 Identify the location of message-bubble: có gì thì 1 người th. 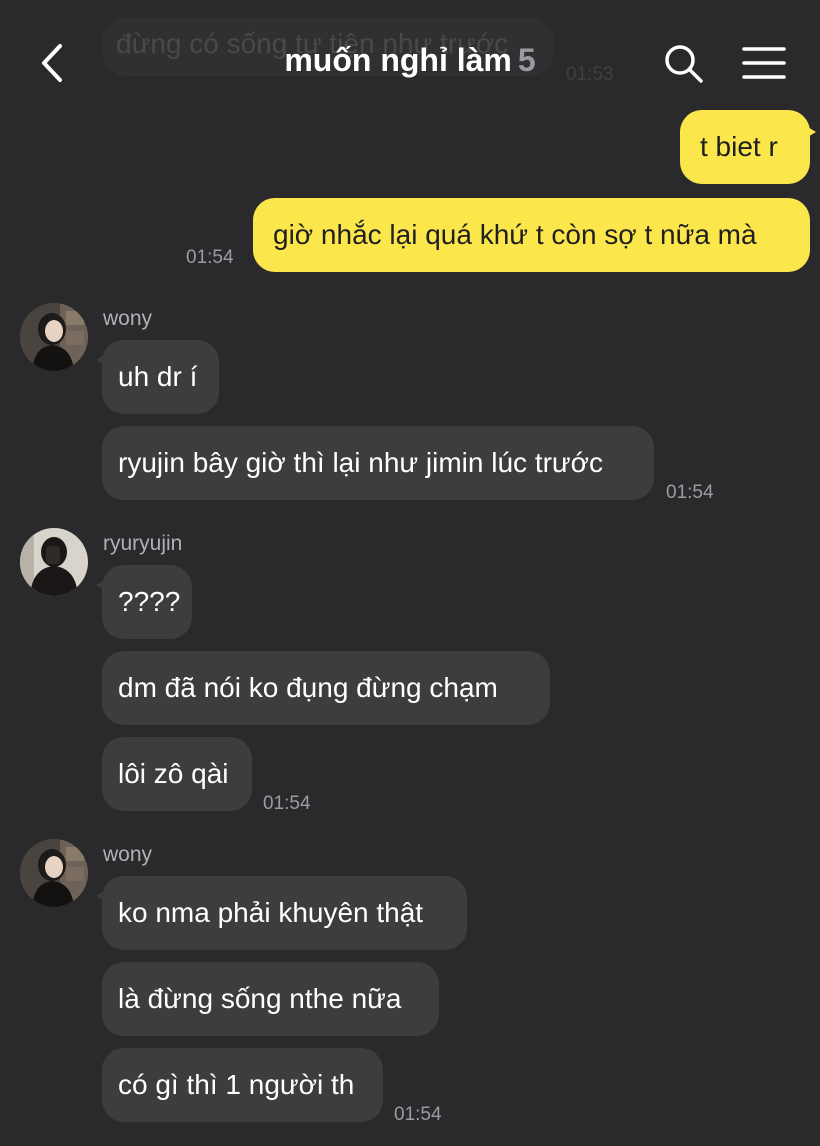
(242, 1085).